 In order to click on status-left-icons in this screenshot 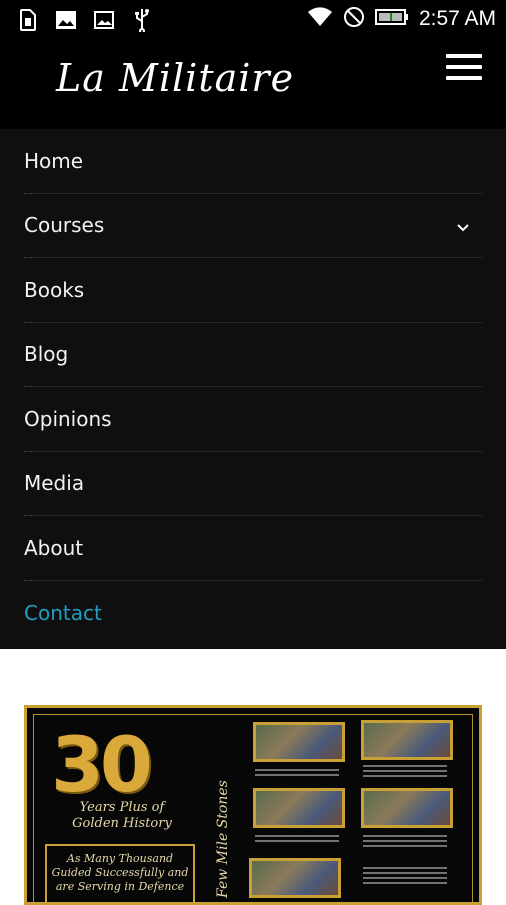, I will do `click(85, 20)`.